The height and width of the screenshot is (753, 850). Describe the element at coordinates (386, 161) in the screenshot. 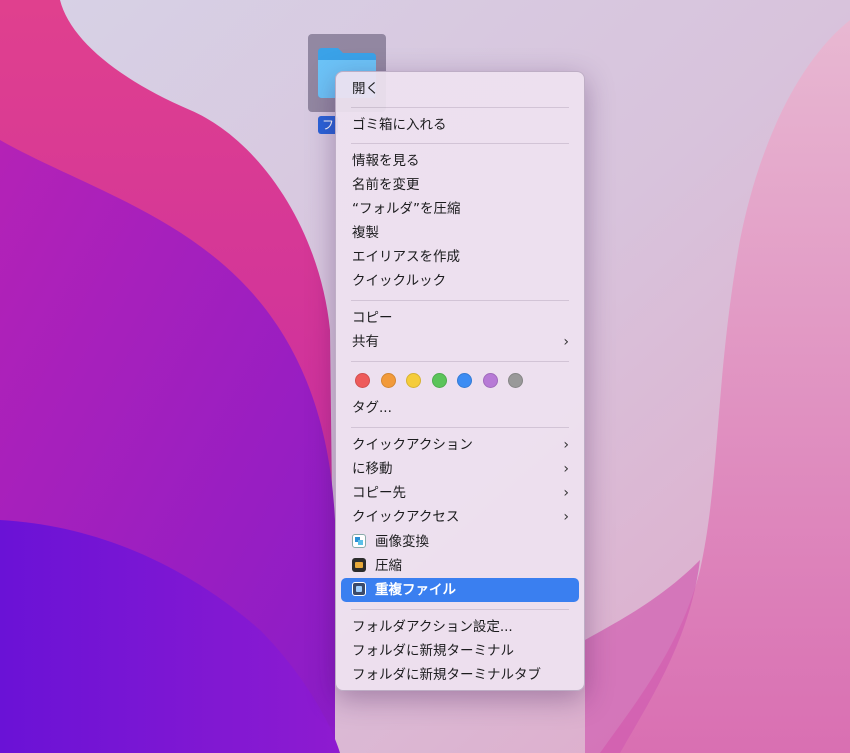

I see `menu-item-label: 情報を見る` at that location.